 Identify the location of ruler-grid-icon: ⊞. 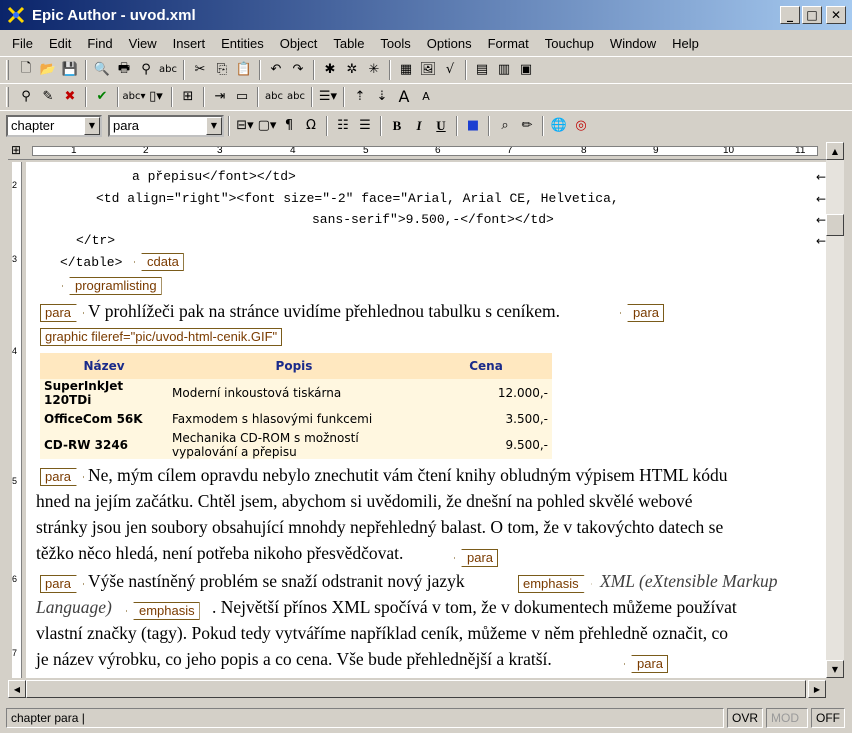
(16, 150).